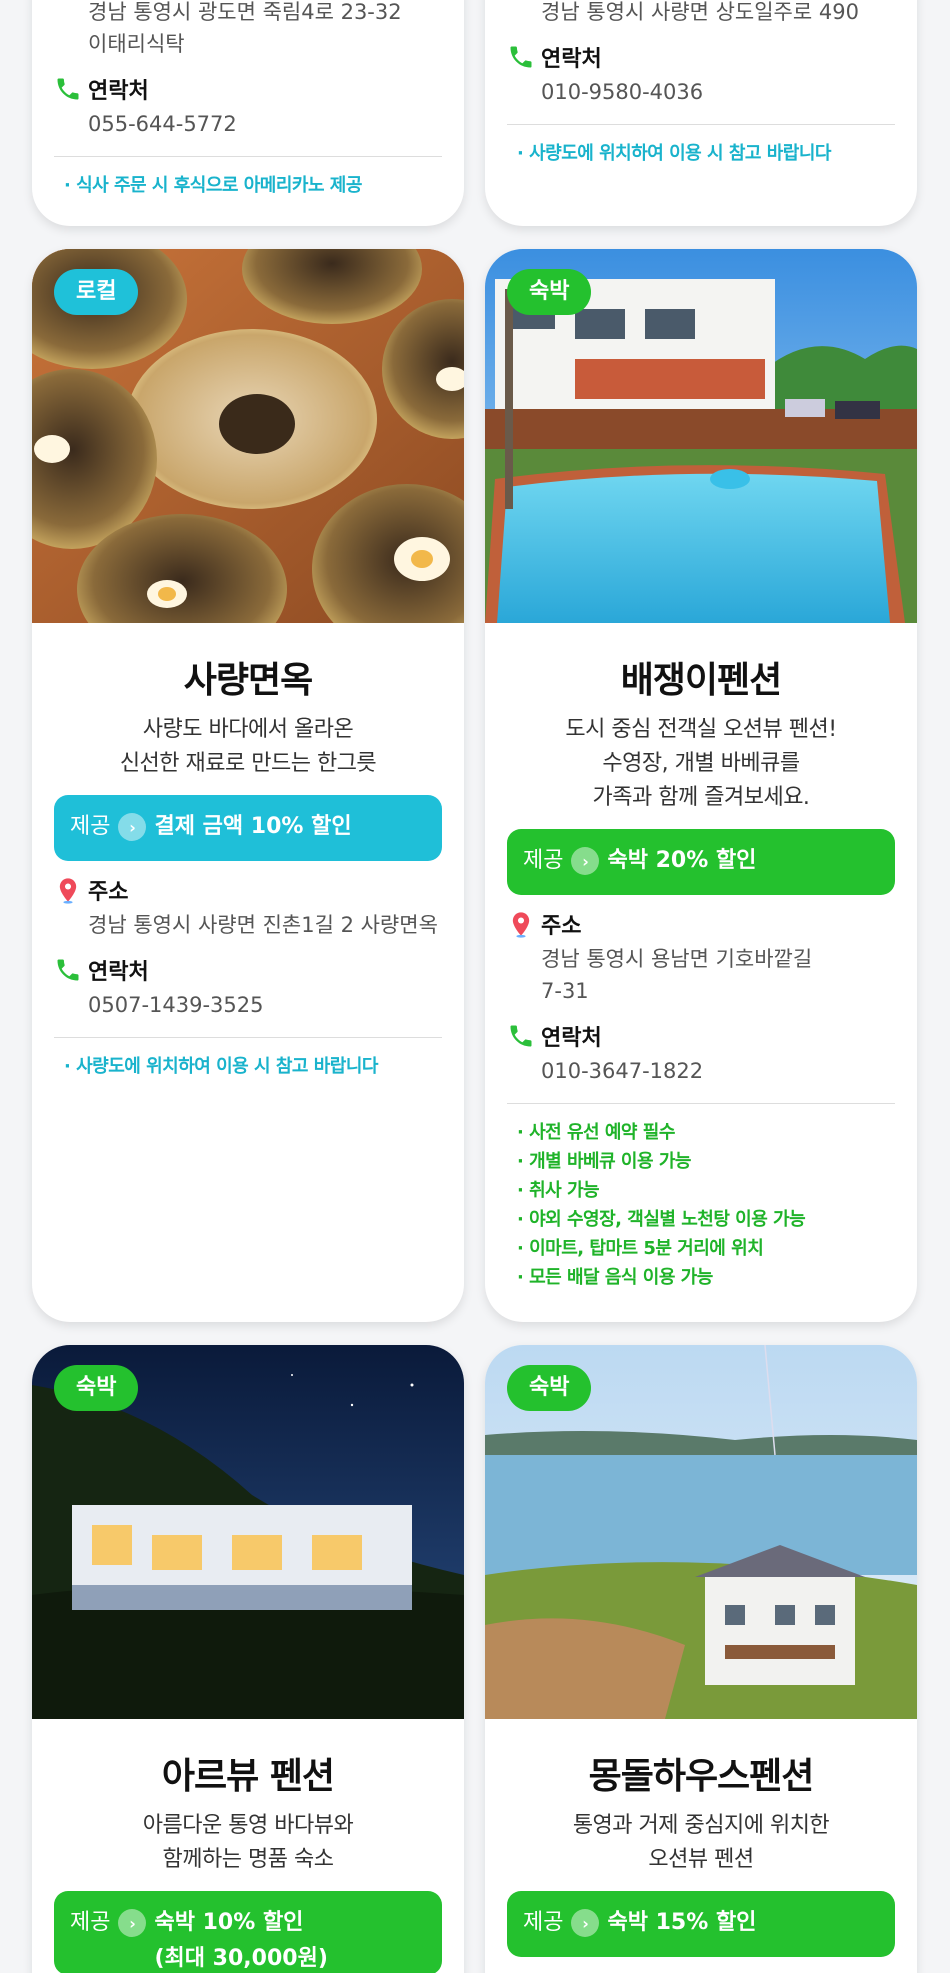 The height and width of the screenshot is (1973, 950). Describe the element at coordinates (682, 860) in the screenshot. I see `offer-benefit: 숙박 20% 할인` at that location.